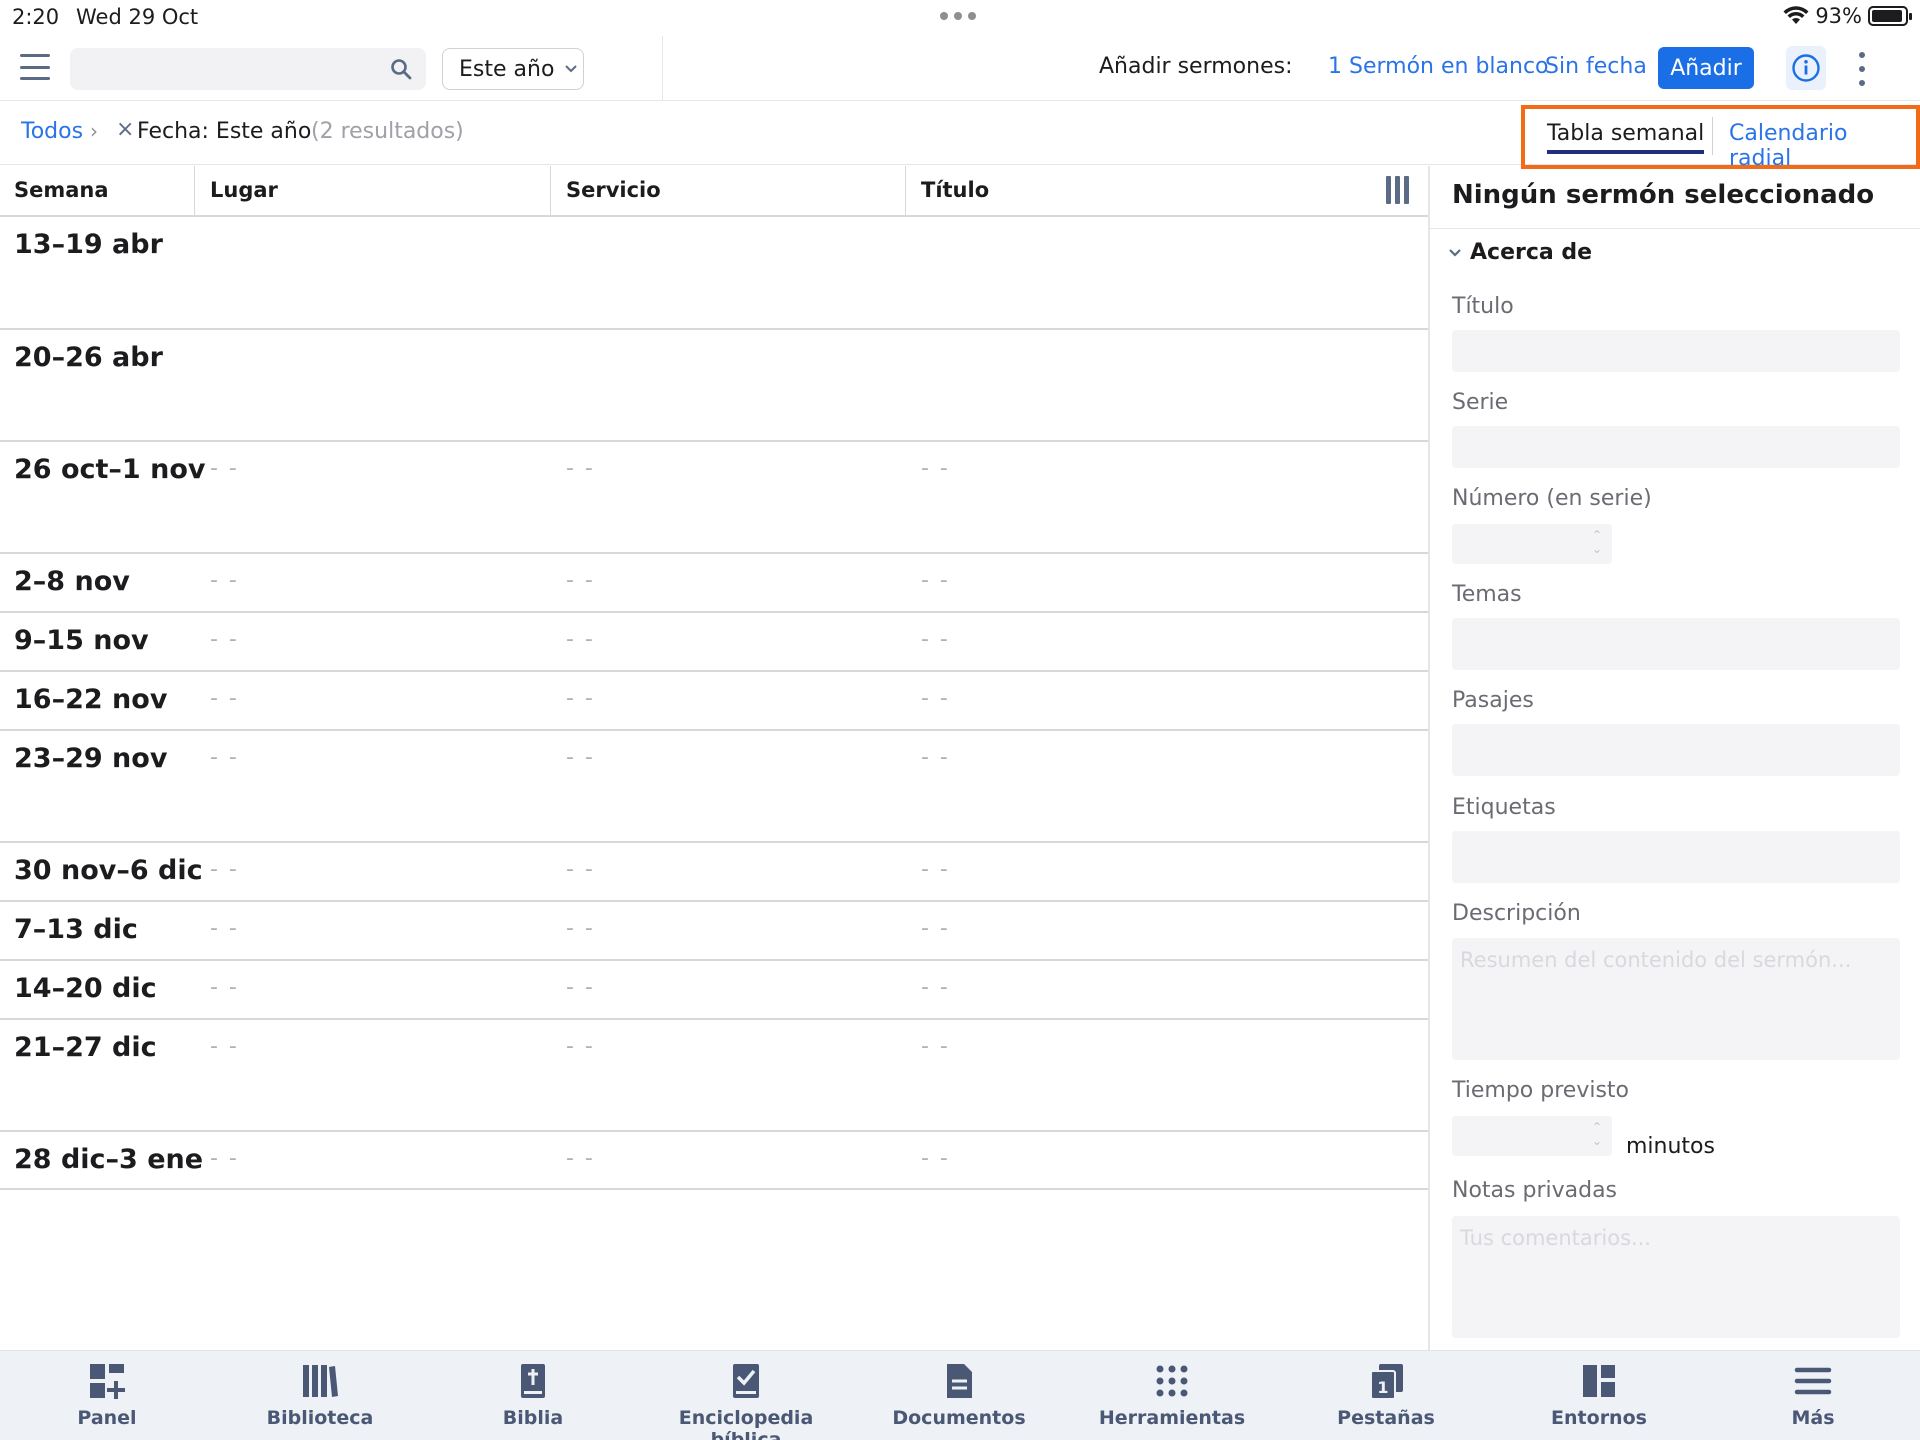 This screenshot has width=1920, height=1440. Describe the element at coordinates (513, 69) in the screenshot. I see `year-filter-select: Este año` at that location.